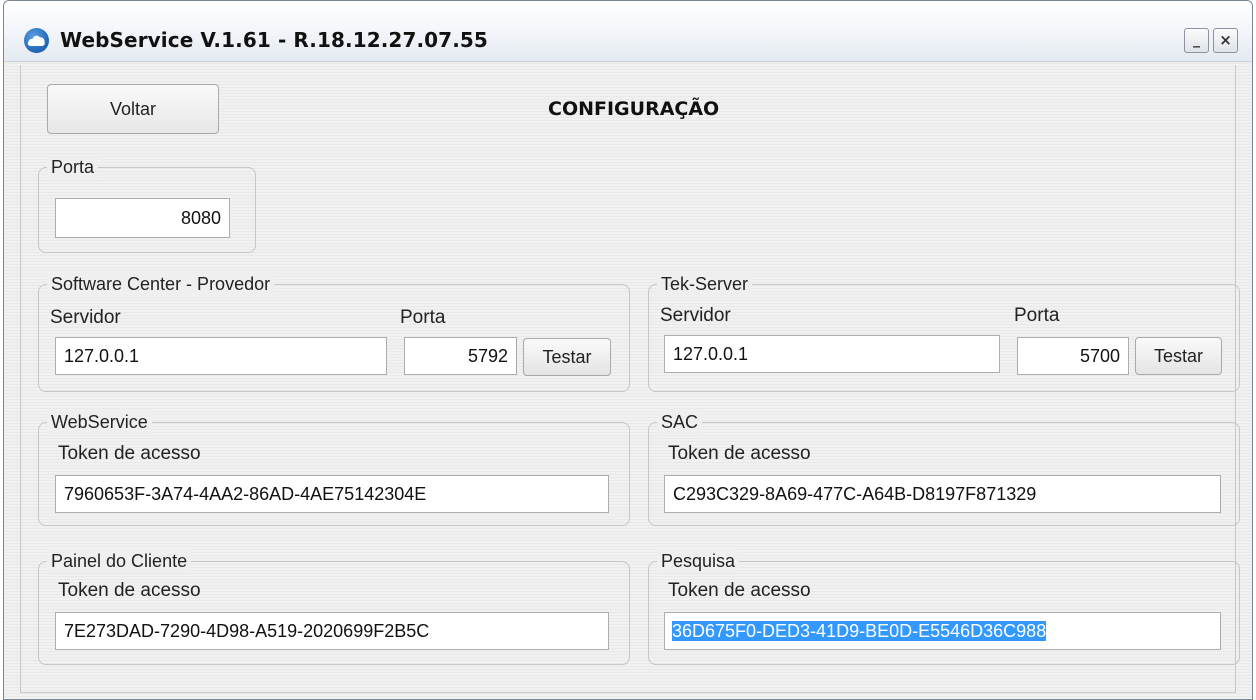 Image resolution: width=1256 pixels, height=700 pixels. Describe the element at coordinates (739, 453) in the screenshot. I see `sac-token-label: Token de acesso` at that location.